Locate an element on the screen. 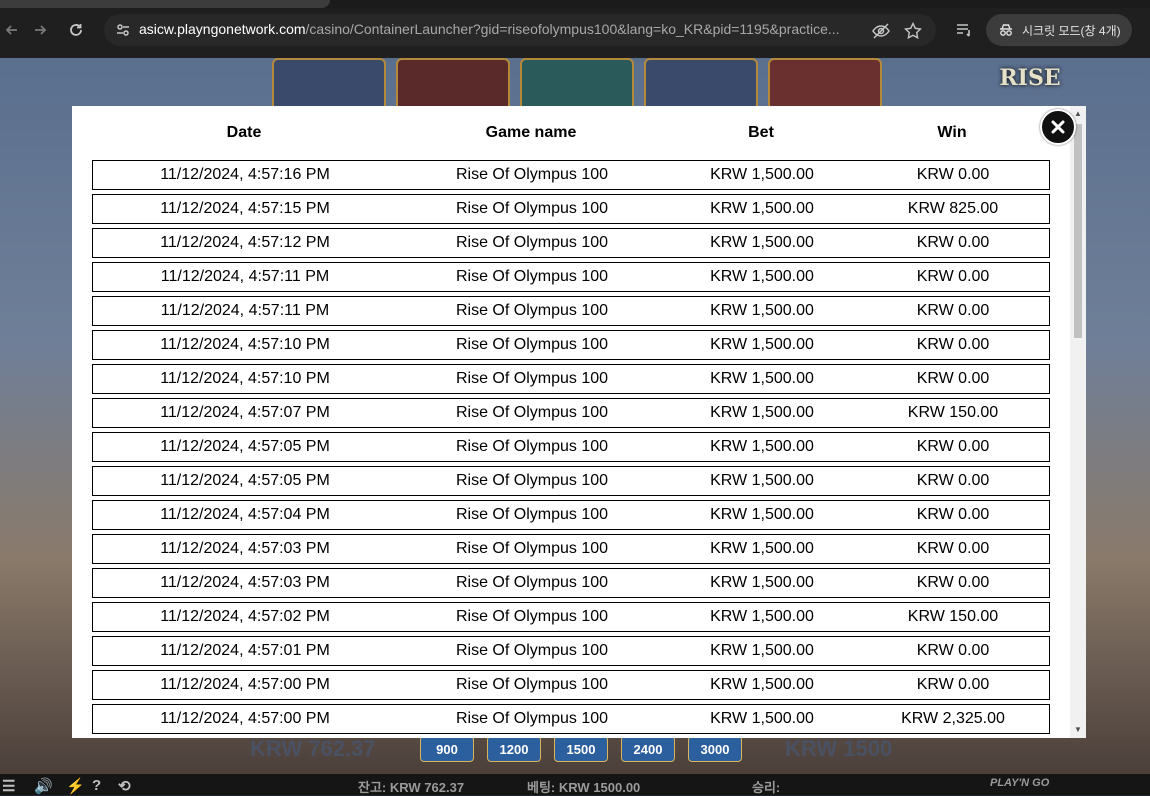  header-game-name: Game name is located at coordinates (531, 132).